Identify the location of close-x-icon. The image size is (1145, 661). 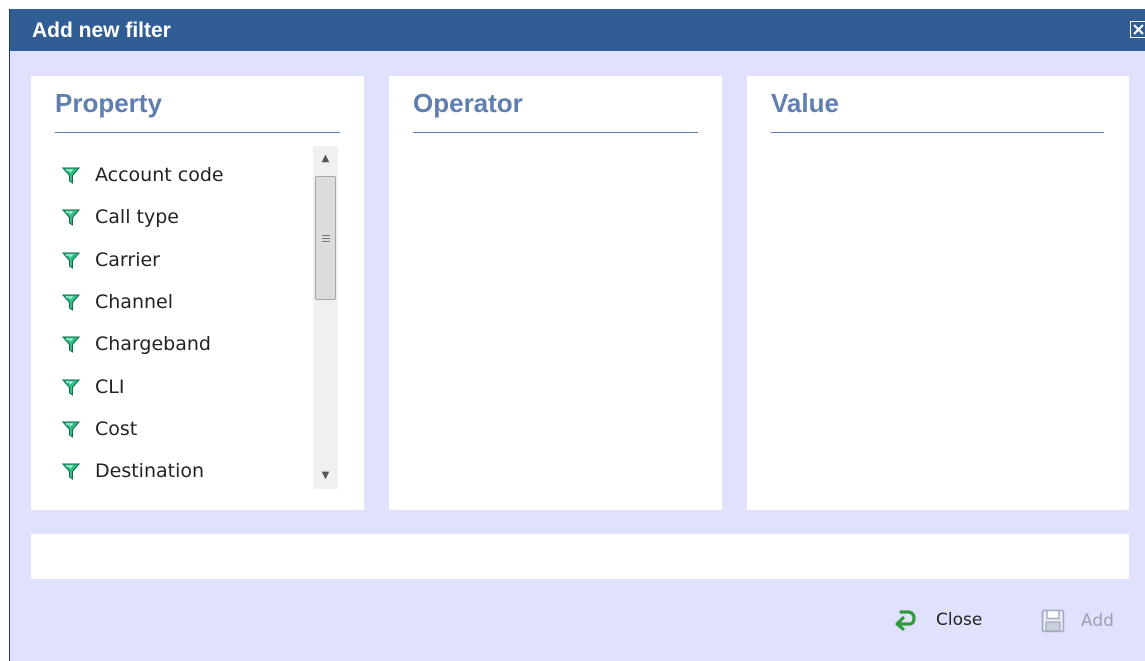
(1137, 29).